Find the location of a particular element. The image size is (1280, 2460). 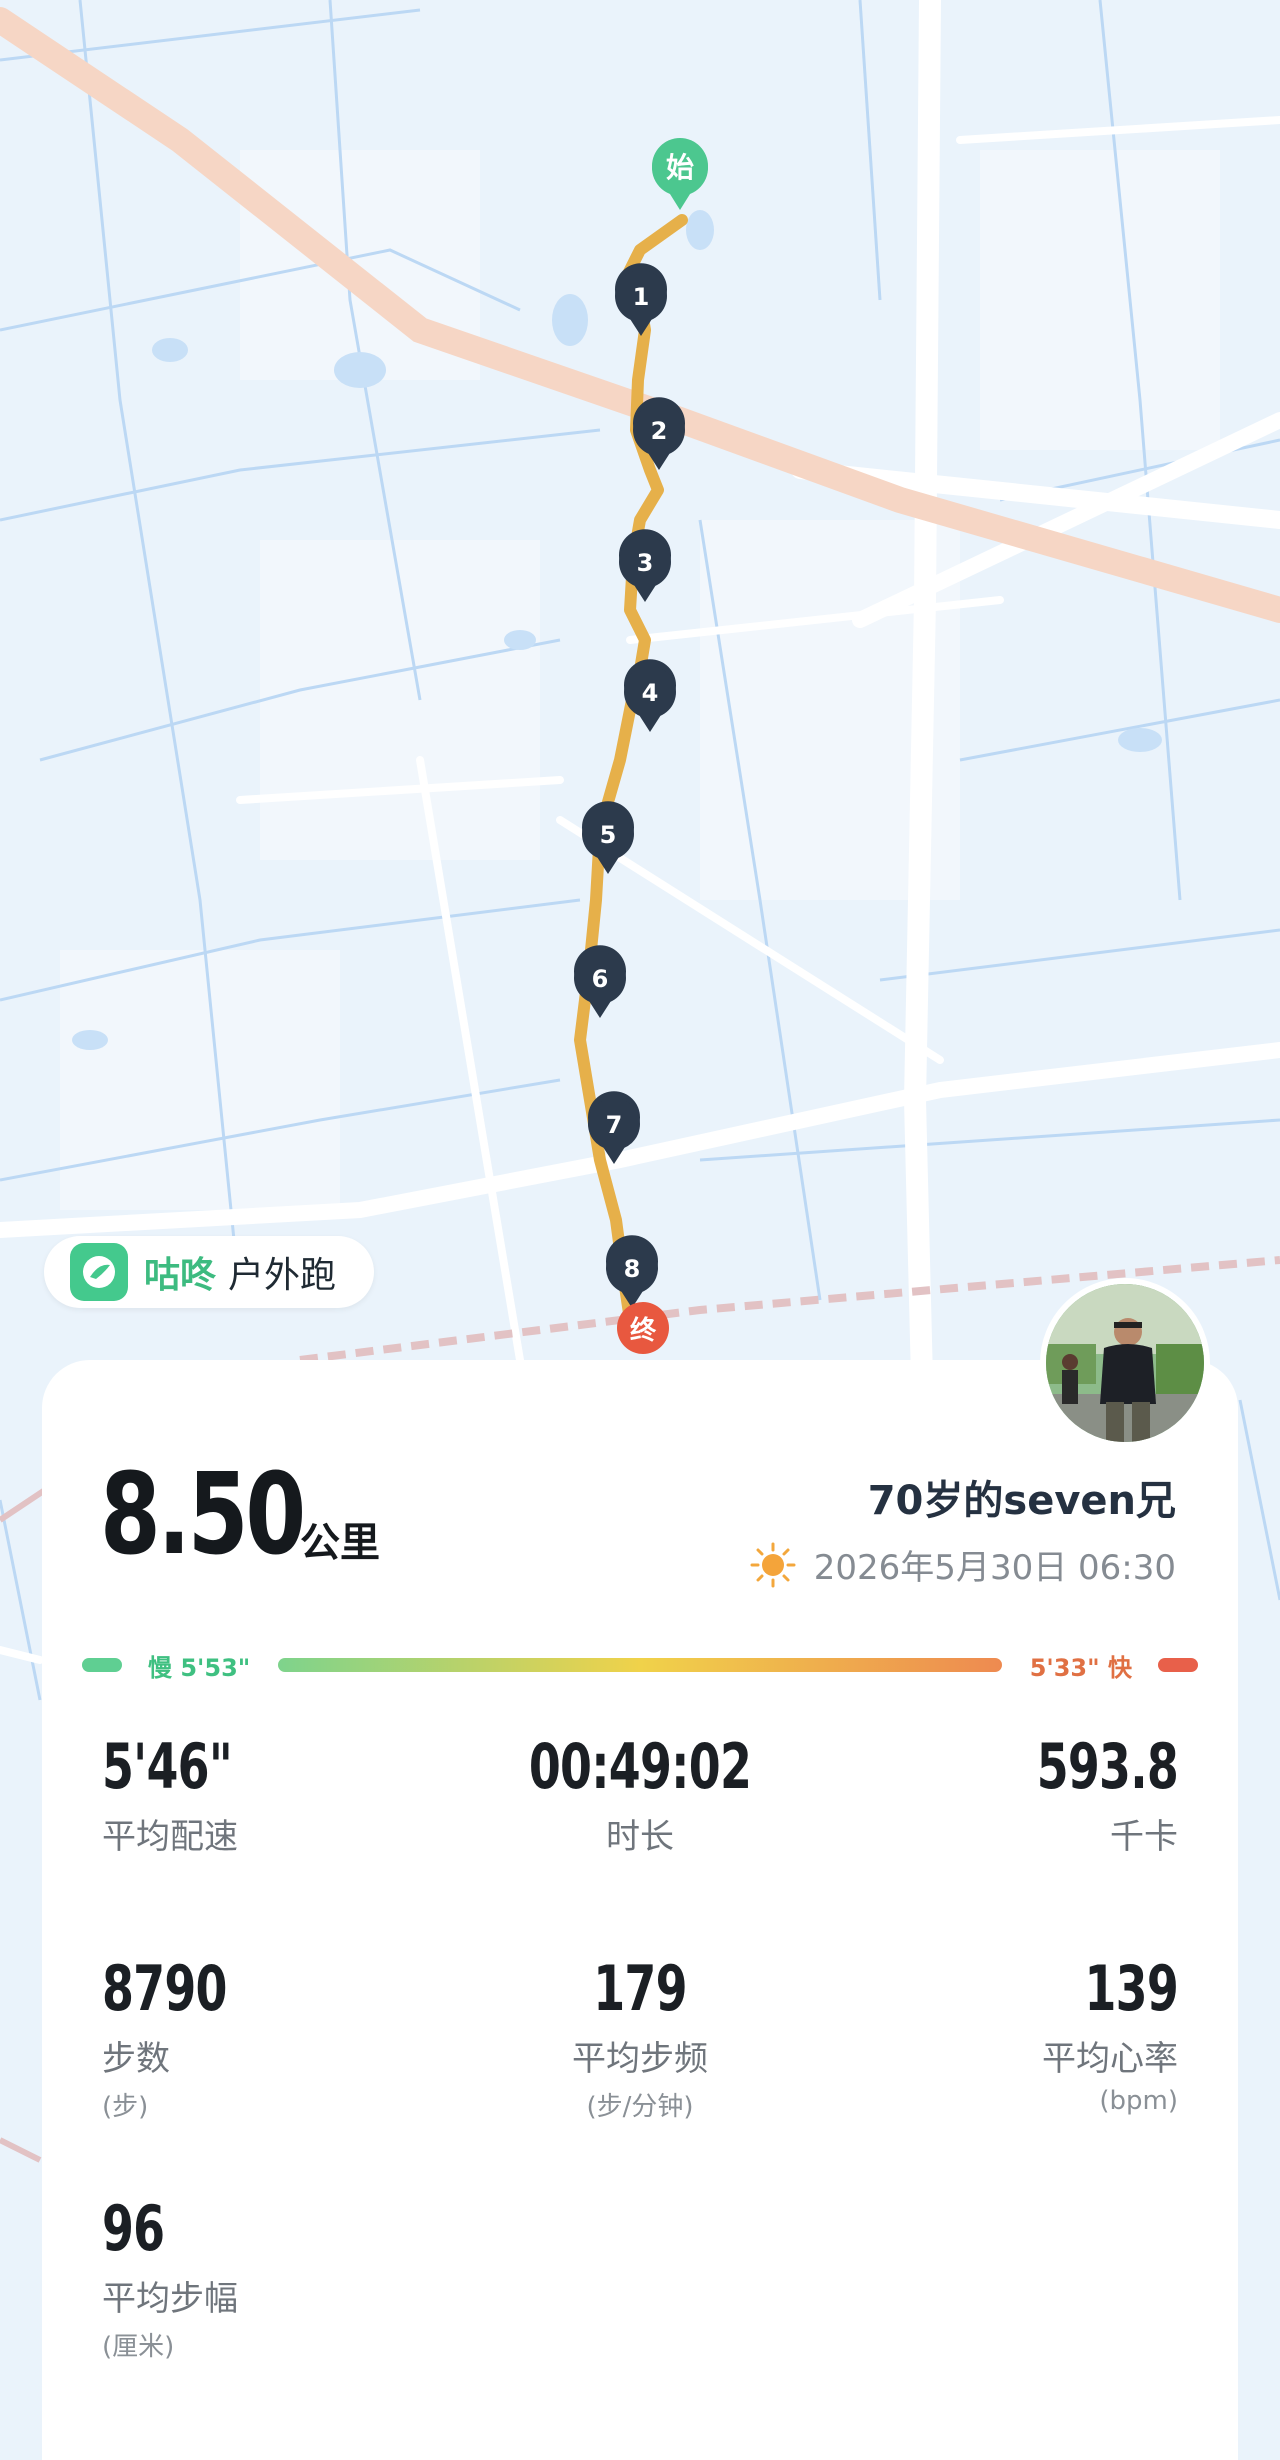

stat-value: 00:49:02 is located at coordinates (640, 1766).